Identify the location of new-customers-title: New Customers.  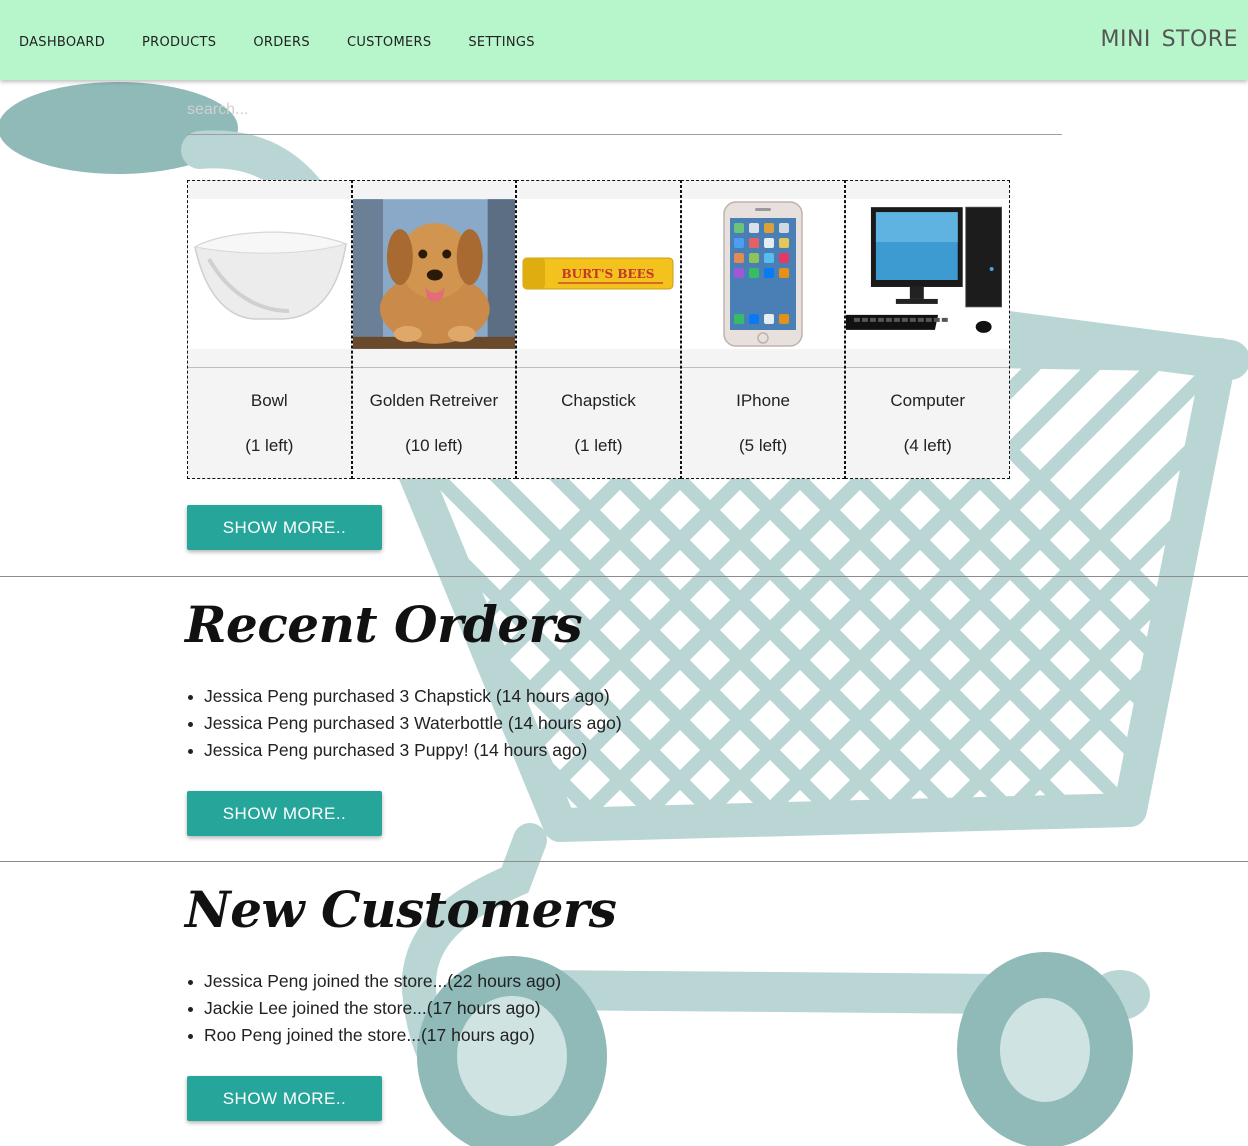
(401, 909).